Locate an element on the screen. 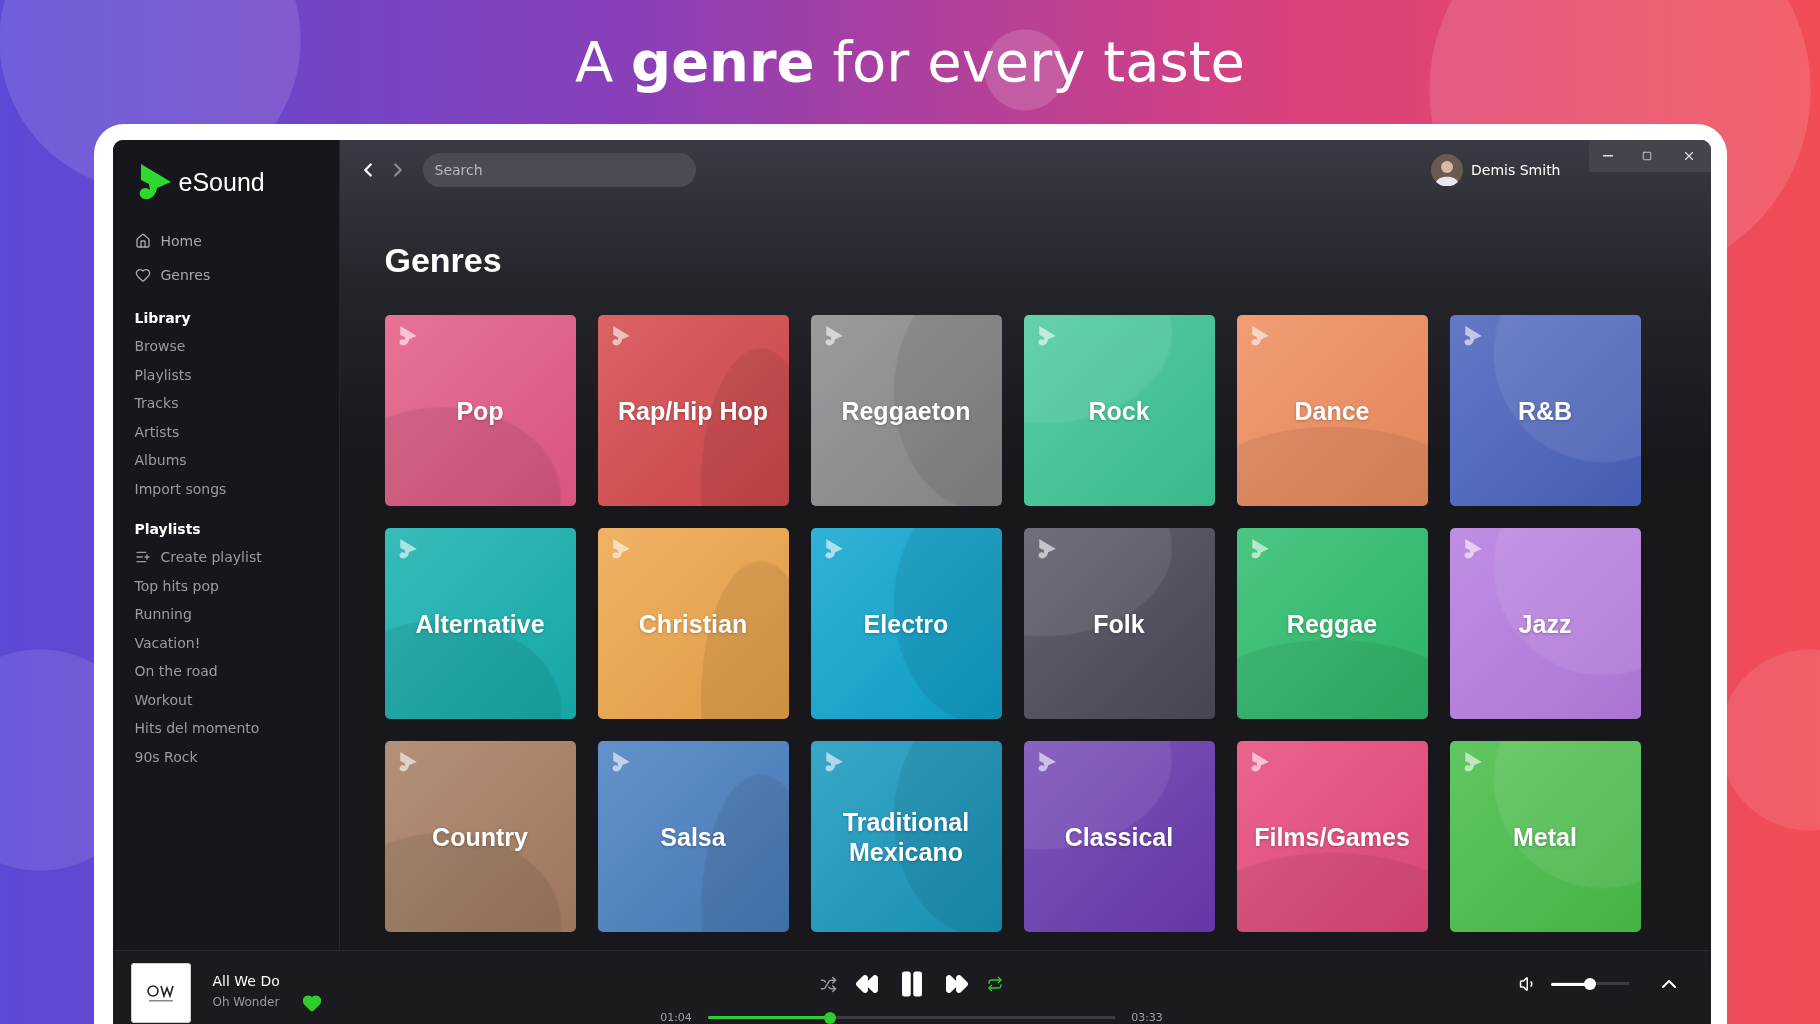 This screenshot has height=1024, width=1820. sidebar-link: On the road is located at coordinates (236, 671).